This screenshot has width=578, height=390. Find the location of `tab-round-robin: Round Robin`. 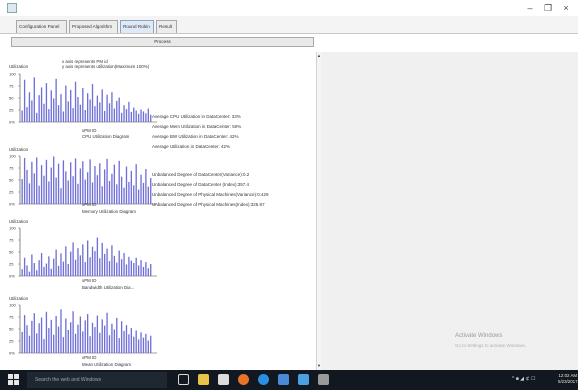

tab-round-robin: Round Robin is located at coordinates (137, 26).